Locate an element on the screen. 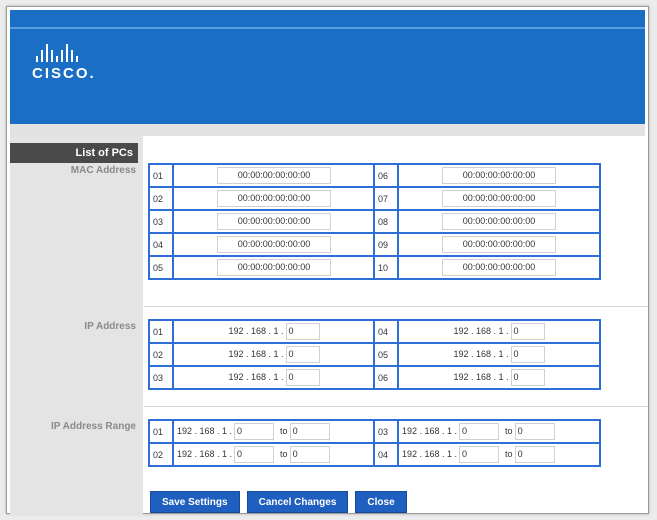 The height and width of the screenshot is (520, 657). table-row: 04 192 . 168 . 1 . 0 to 0 is located at coordinates (487, 454).